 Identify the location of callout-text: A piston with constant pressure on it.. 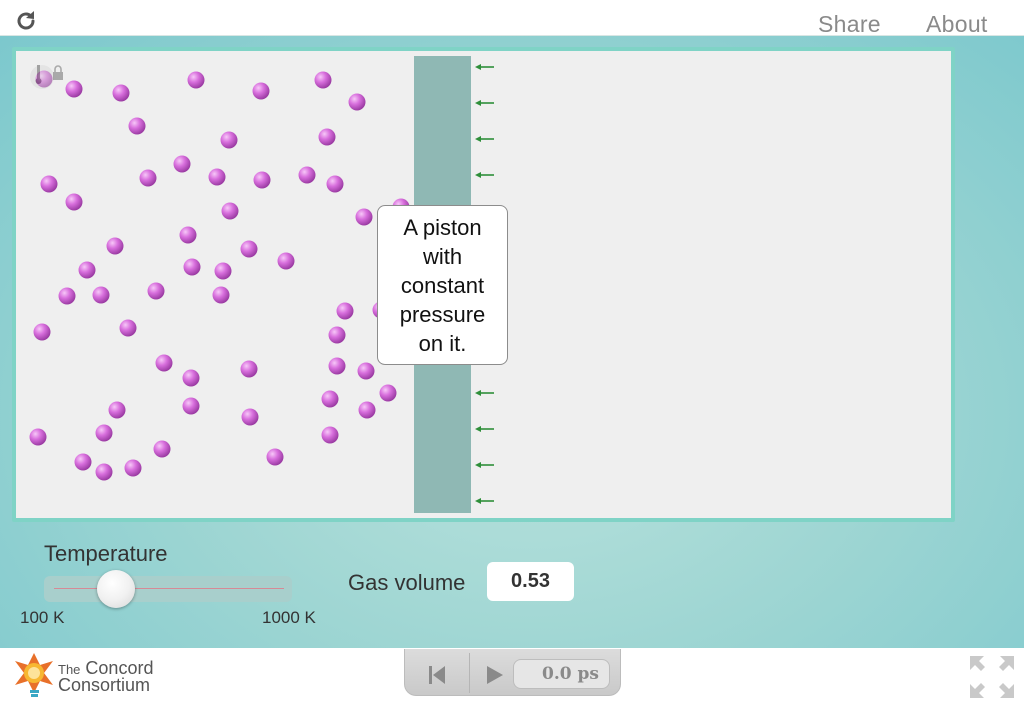
(442, 285).